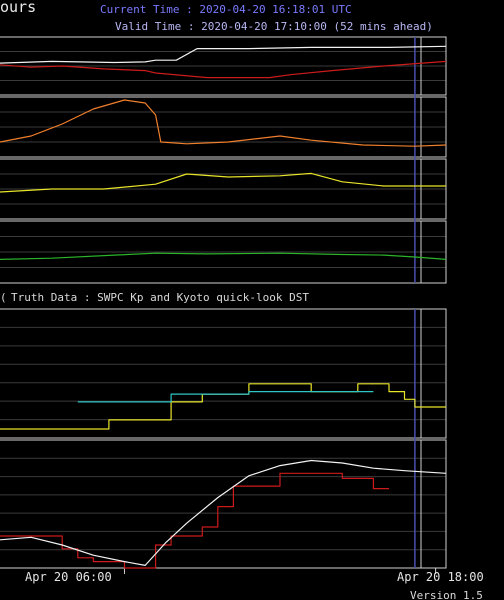 This screenshot has width=504, height=600. I want to click on version-label: Version 1.5, so click(446, 594).